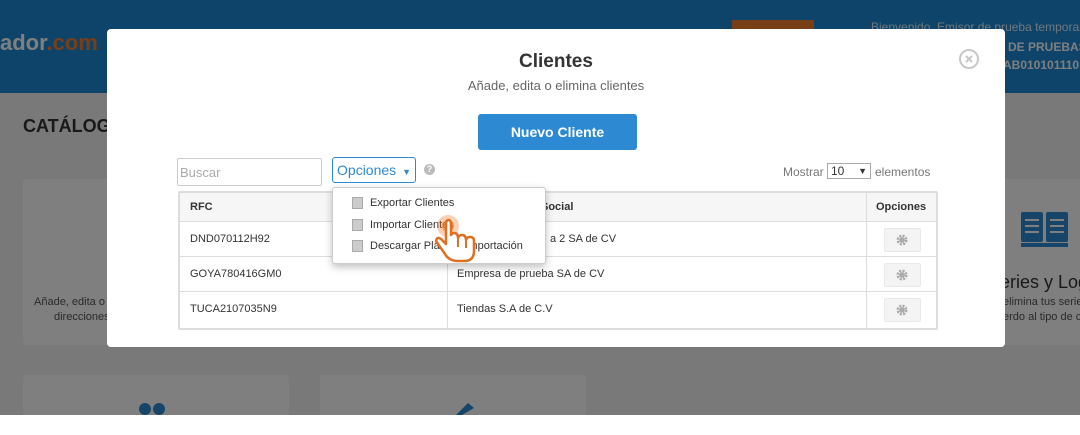  I want to click on rfc-cell: TUCA2107035N9, so click(233, 309).